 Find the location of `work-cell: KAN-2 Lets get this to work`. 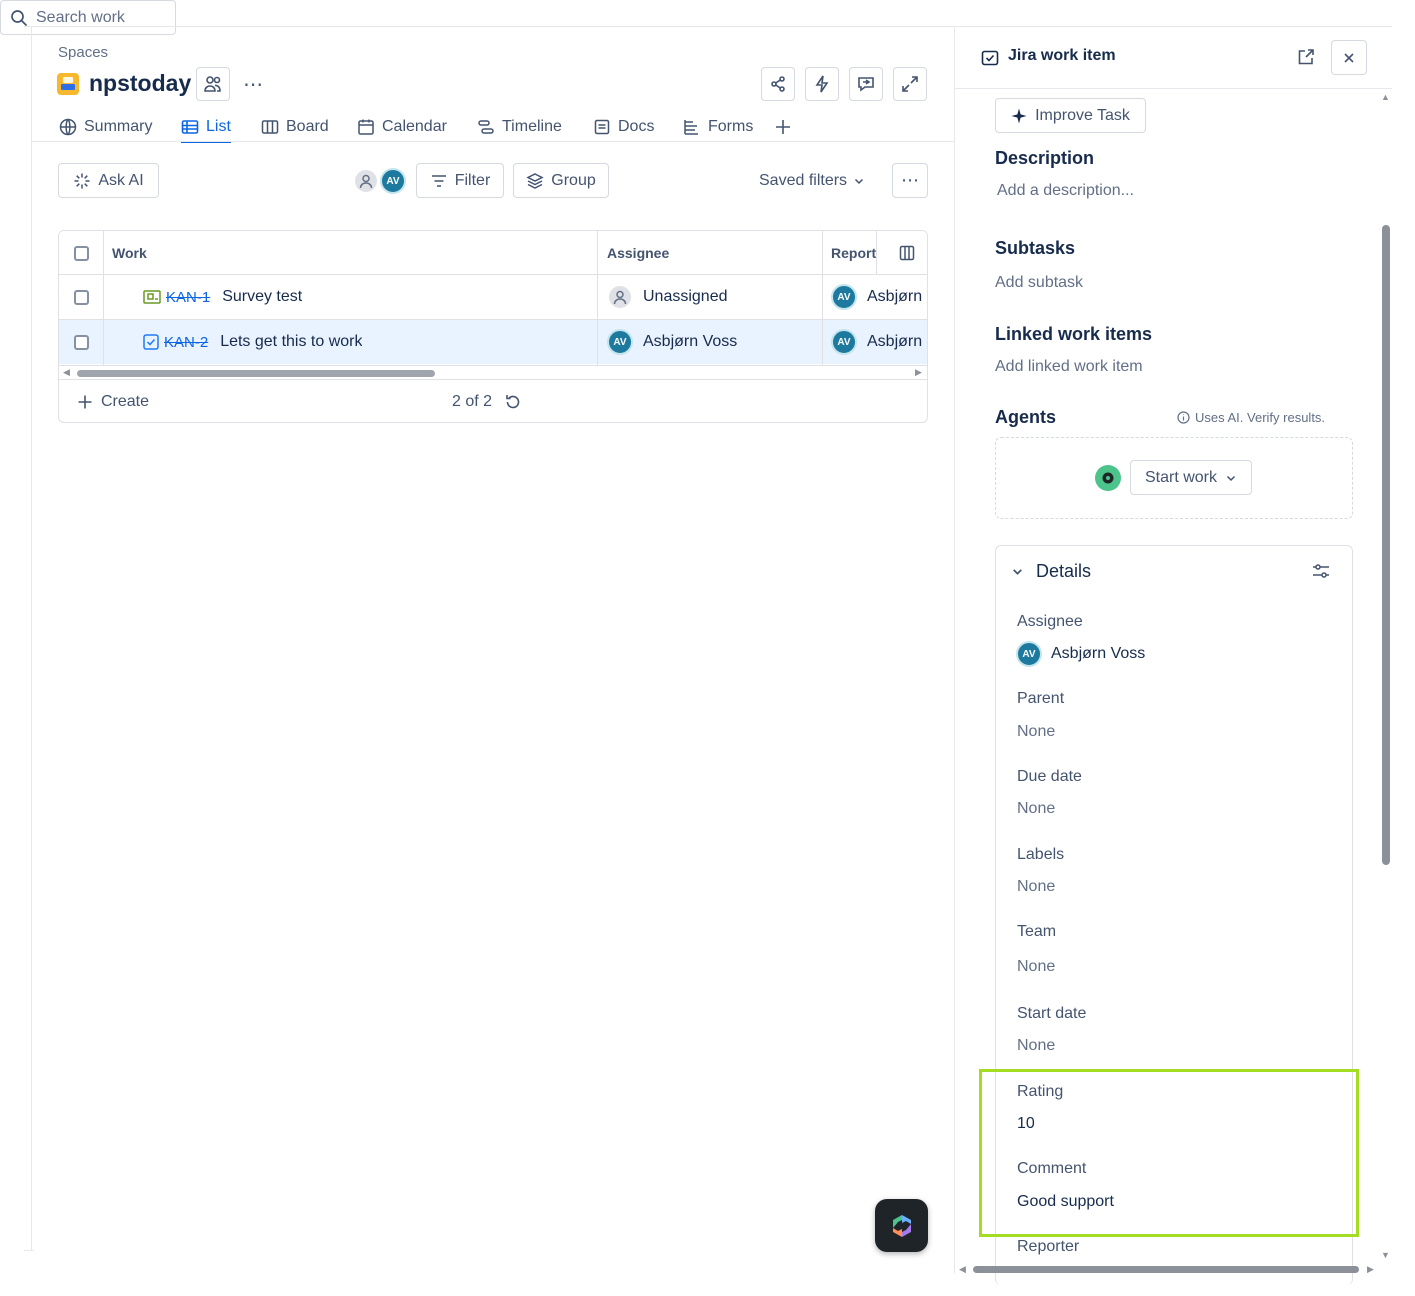

work-cell: KAN-2 Lets get this to work is located at coordinates (252, 342).